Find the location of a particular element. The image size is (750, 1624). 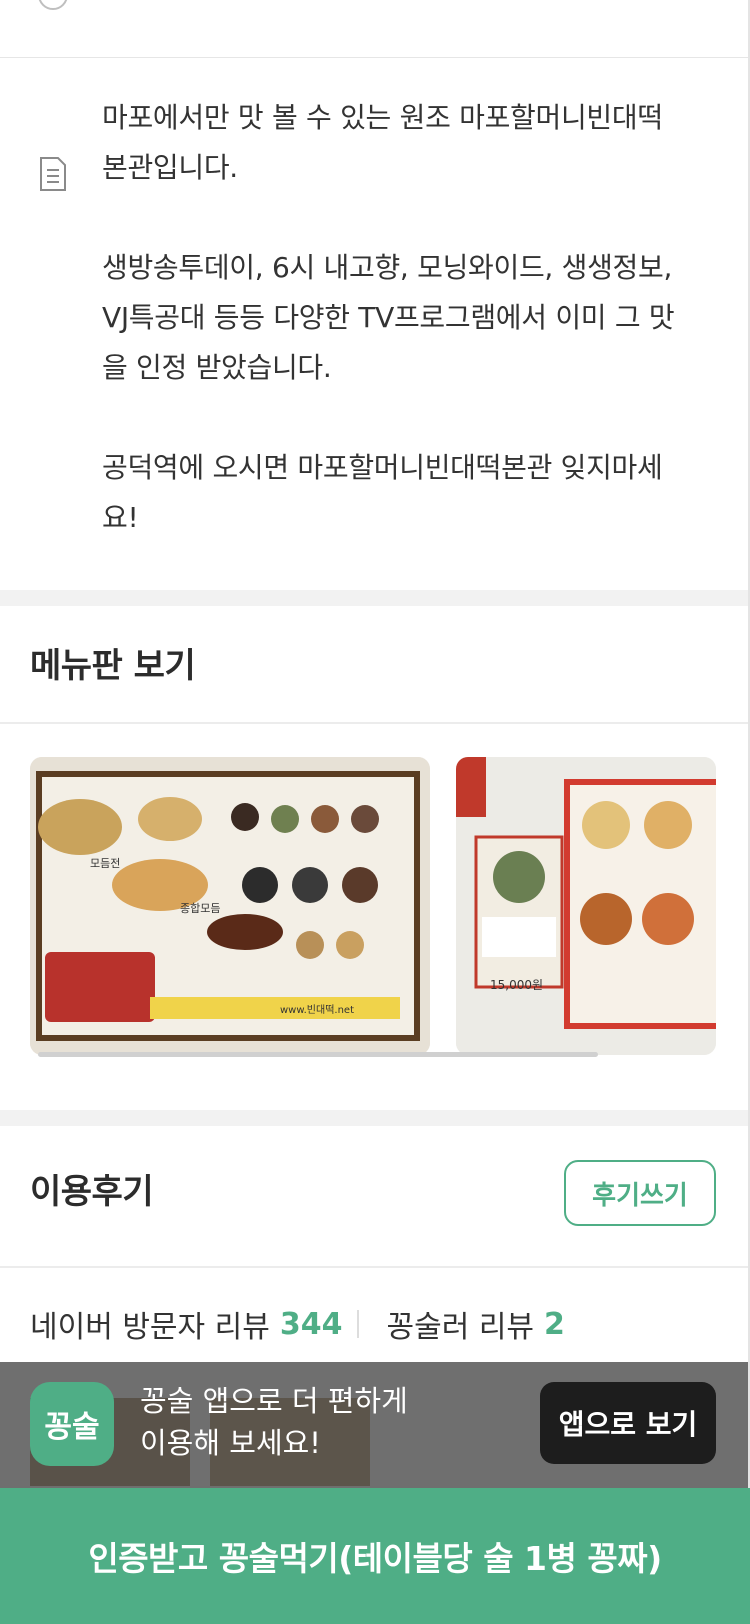

svg-text: 모듬전 is located at coordinates (105, 863).